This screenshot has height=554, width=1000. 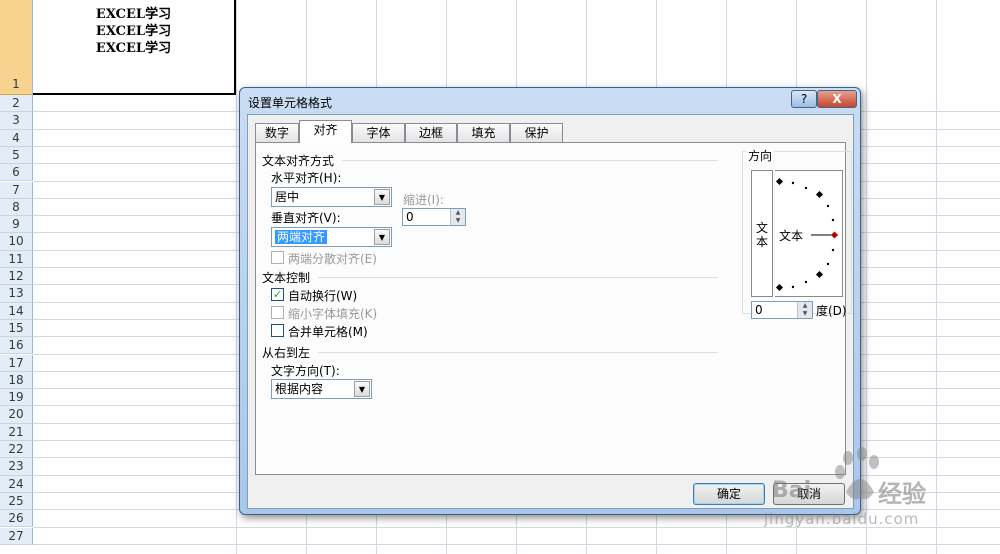 What do you see at coordinates (16, 155) in the screenshot?
I see `row-header: 5` at bounding box center [16, 155].